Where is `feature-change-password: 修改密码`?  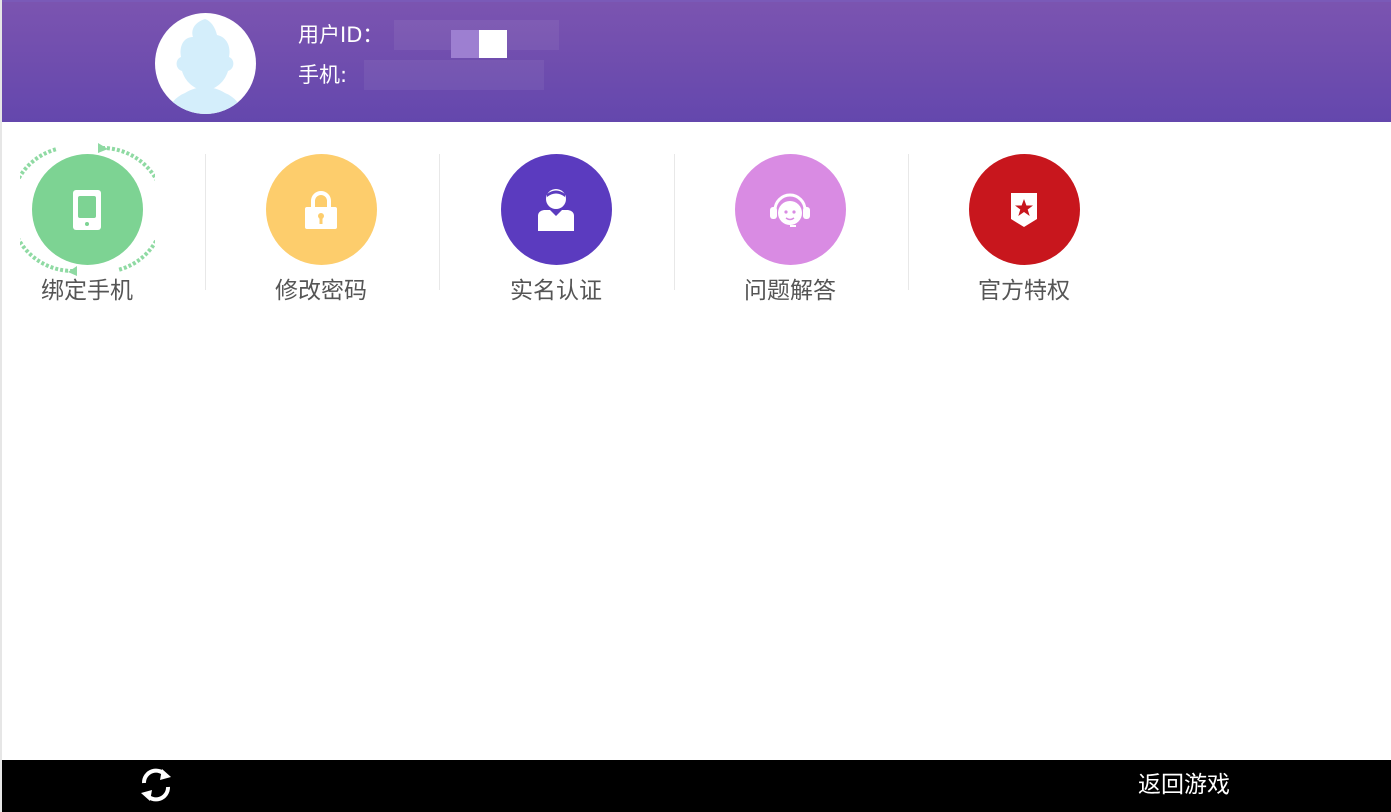
feature-change-password: 修改密码 is located at coordinates (321, 234).